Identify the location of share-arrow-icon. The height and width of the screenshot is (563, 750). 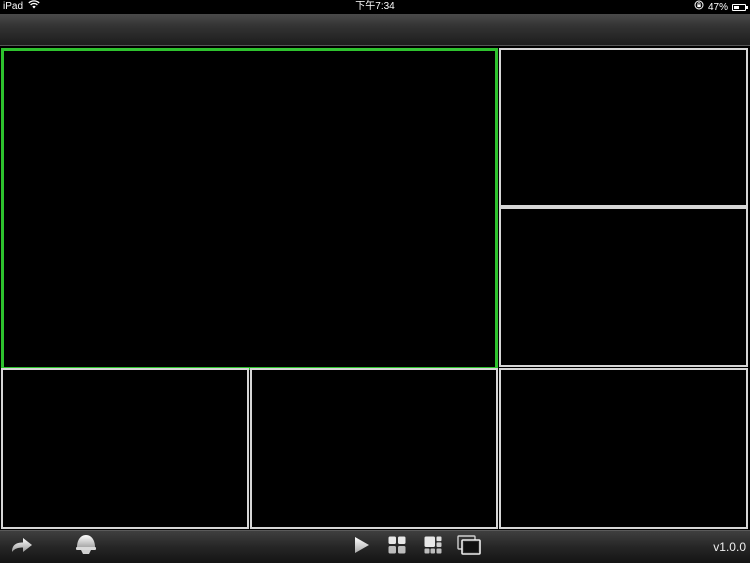
(22, 547).